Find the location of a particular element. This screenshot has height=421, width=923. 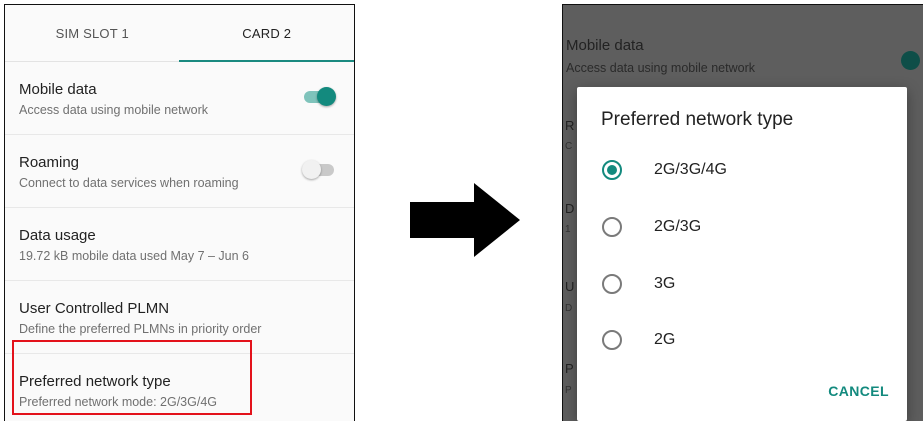

tab-card-2: CARD 2 is located at coordinates (267, 33).